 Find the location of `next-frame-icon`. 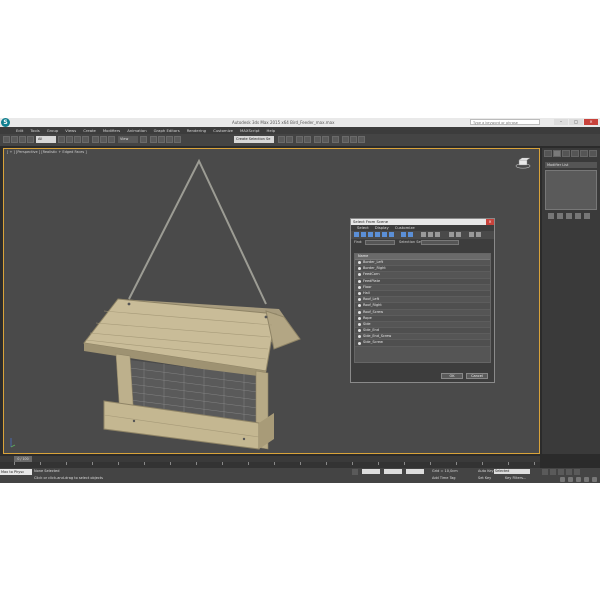

next-frame-icon is located at coordinates (569, 472).